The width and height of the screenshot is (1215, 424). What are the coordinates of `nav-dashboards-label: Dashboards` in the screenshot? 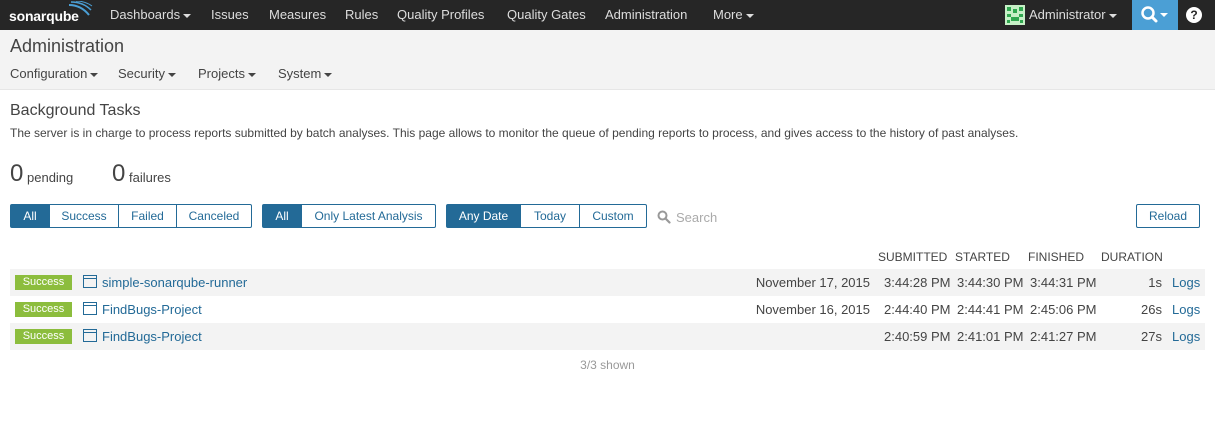 It's located at (145, 14).